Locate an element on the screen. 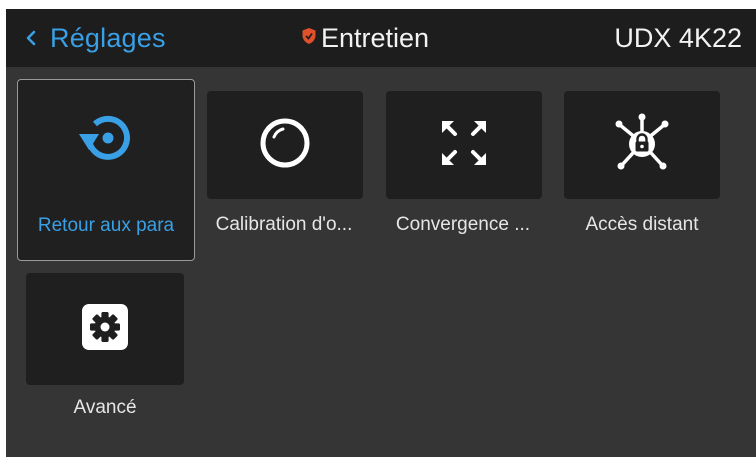 The width and height of the screenshot is (756, 457). back-button: Réglages is located at coordinates (96, 38).